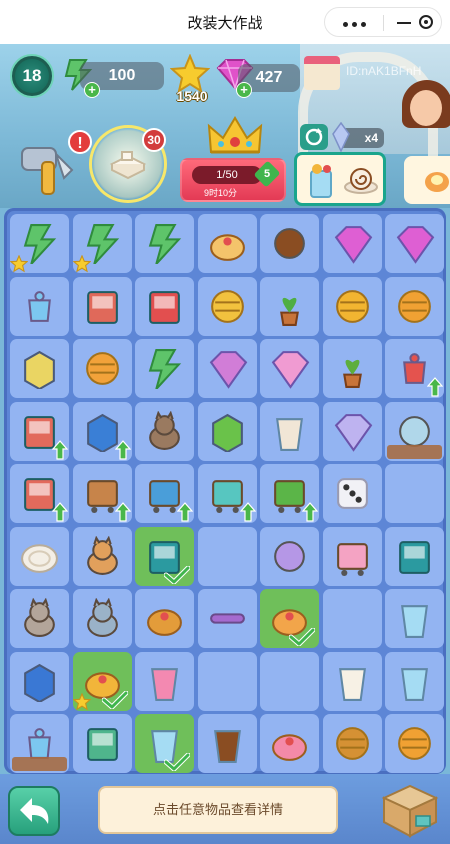 The height and width of the screenshot is (844, 450). Describe the element at coordinates (92, 90) in the screenshot. I see `add-energy-button: +` at that location.